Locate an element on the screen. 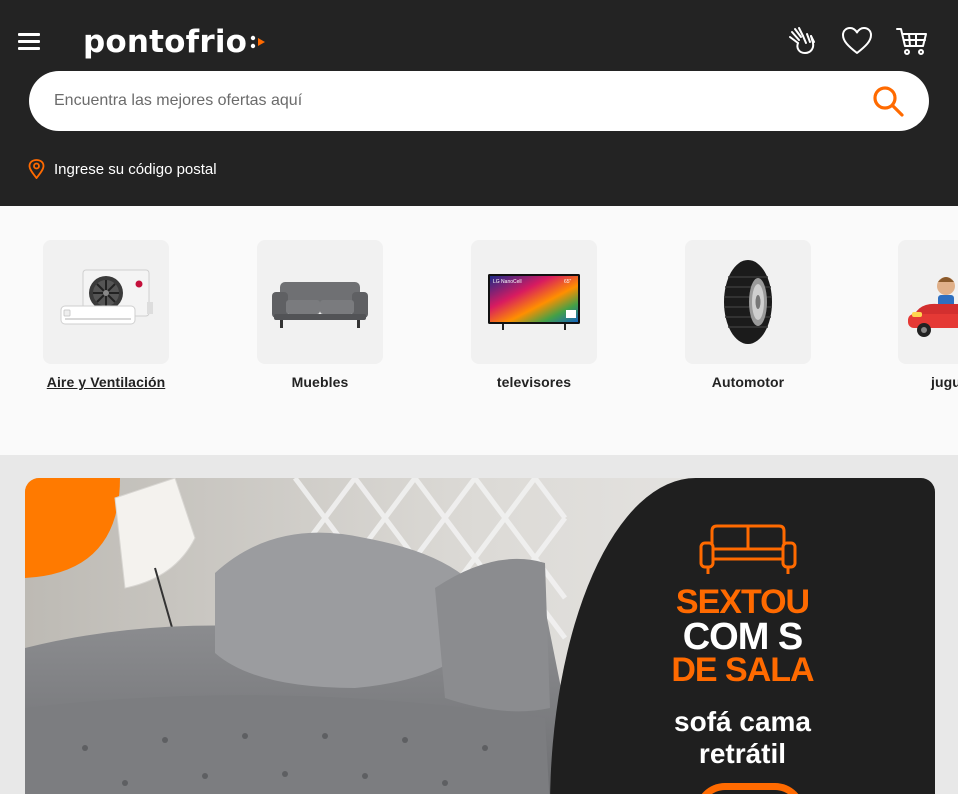 The height and width of the screenshot is (794, 958). promo-line-3: DE SALA is located at coordinates (742, 670).